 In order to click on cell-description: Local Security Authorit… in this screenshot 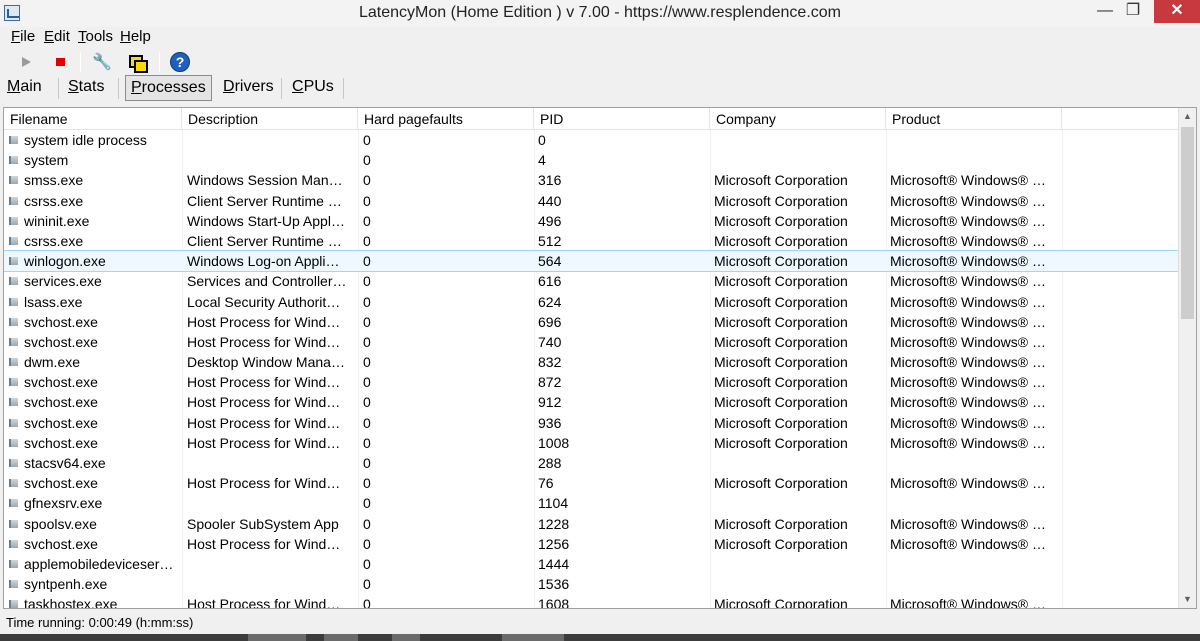, I will do `click(264, 301)`.